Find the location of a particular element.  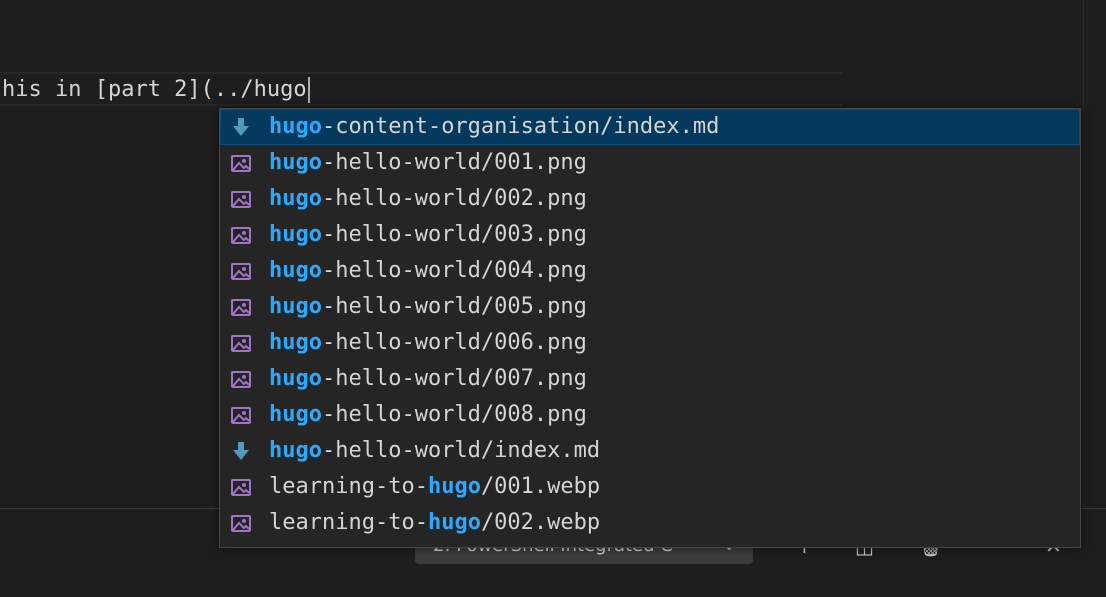

suggestion-item: hugo-hello-world/index.md is located at coordinates (650, 451).